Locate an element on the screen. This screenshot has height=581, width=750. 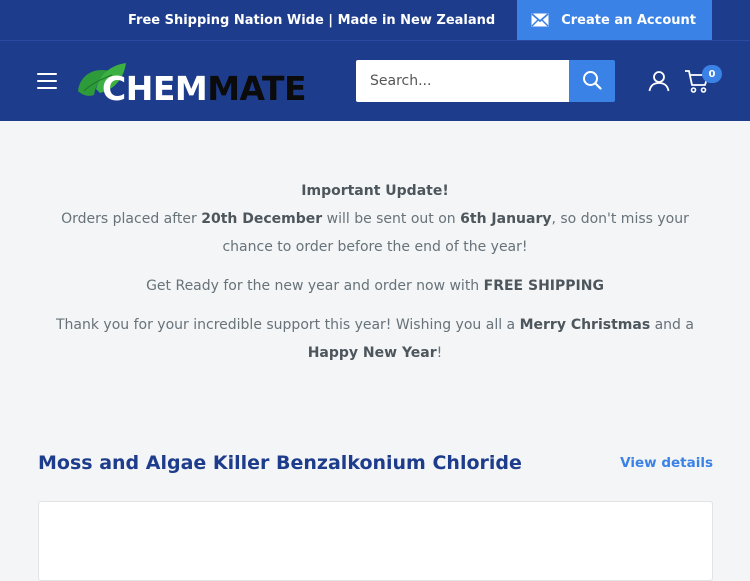
cart-count-badge: 0 is located at coordinates (712, 74).